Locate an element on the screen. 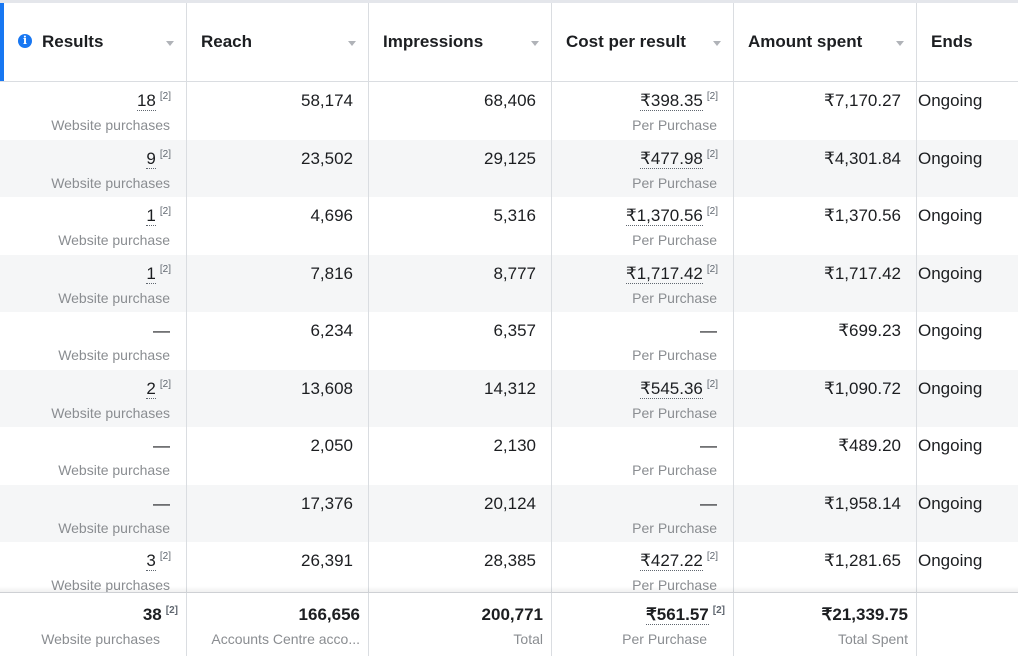  amount-spent-value: ₹699.23 is located at coordinates (869, 330).